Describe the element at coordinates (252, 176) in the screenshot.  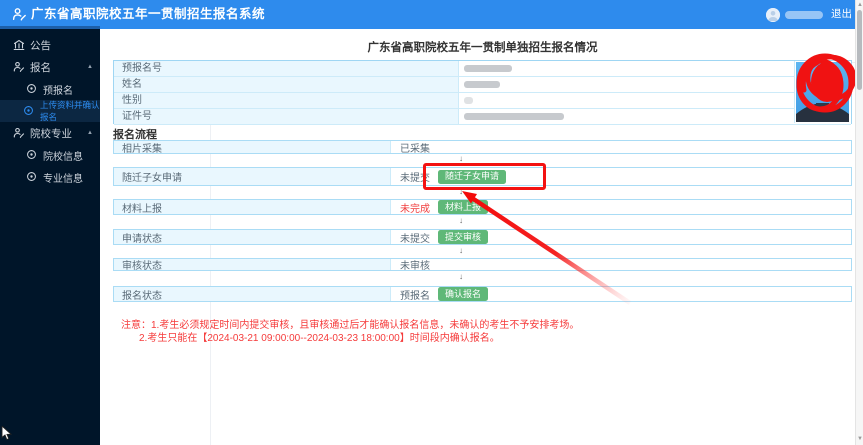
I see `process-label: 随迁子女申请` at that location.